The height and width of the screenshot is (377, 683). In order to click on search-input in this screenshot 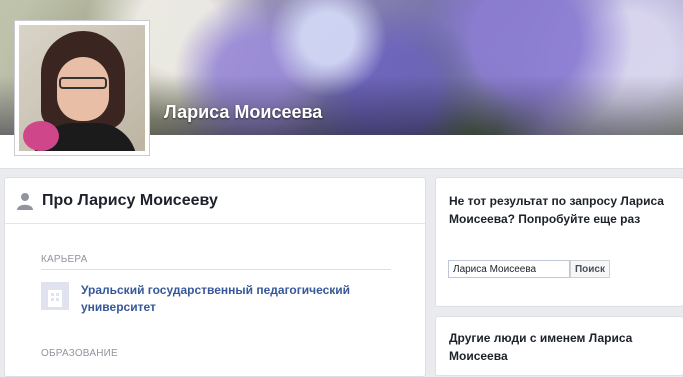, I will do `click(509, 269)`.